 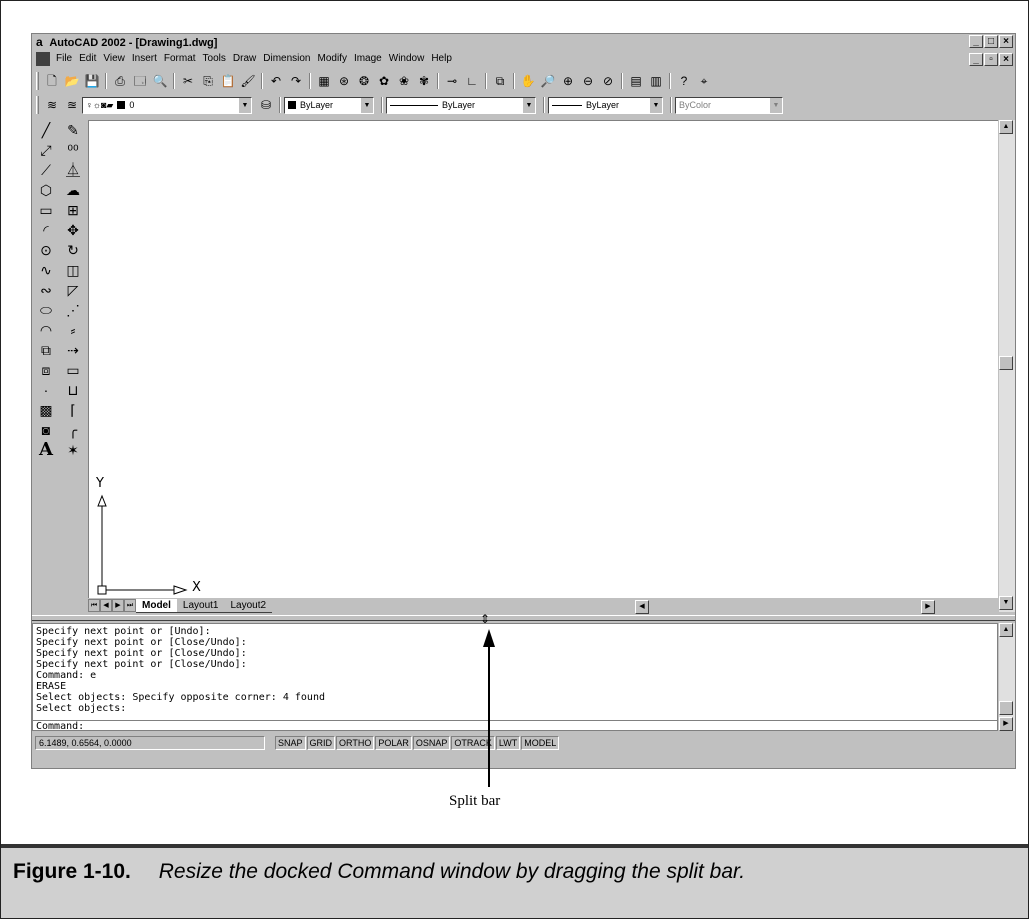 I want to click on hyperlink-icon: ⊛, so click(x=344, y=81).